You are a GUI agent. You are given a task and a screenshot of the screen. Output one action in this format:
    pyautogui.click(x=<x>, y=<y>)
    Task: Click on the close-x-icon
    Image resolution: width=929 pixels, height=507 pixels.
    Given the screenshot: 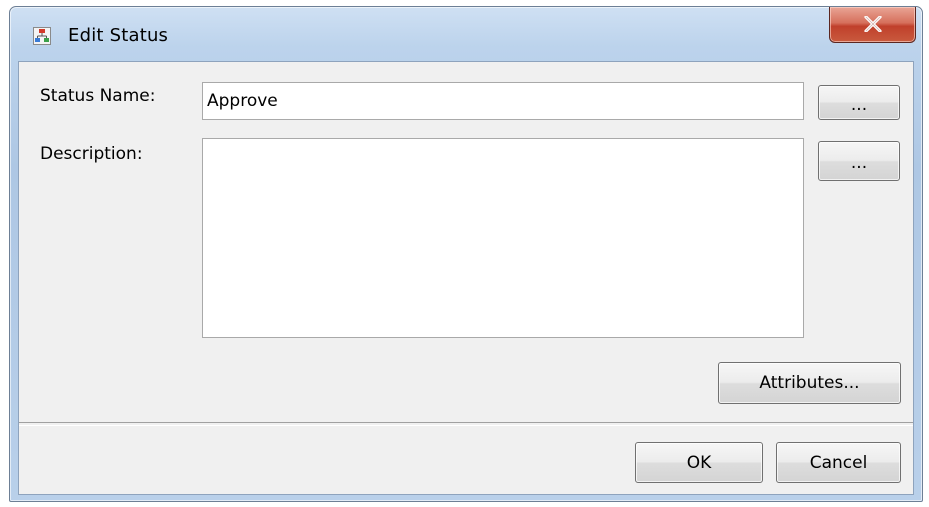 What is the action you would take?
    pyautogui.click(x=873, y=24)
    